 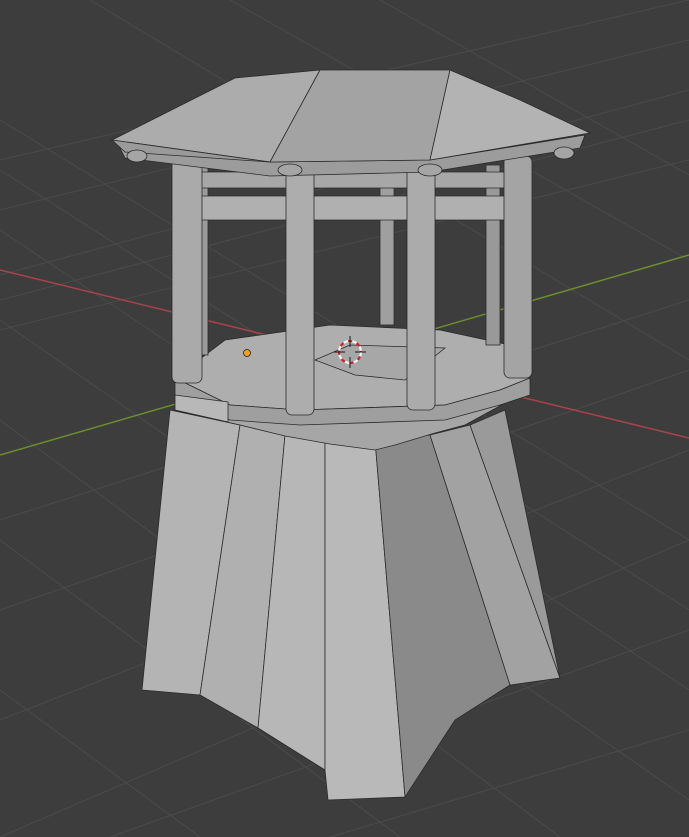 I want to click on object-origin-dot, so click(x=247, y=353).